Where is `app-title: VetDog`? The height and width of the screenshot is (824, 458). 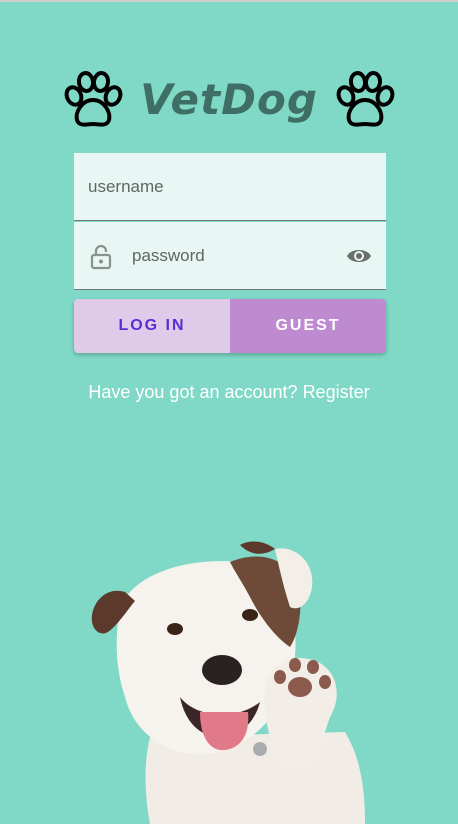
app-title: VetDog is located at coordinates (229, 99).